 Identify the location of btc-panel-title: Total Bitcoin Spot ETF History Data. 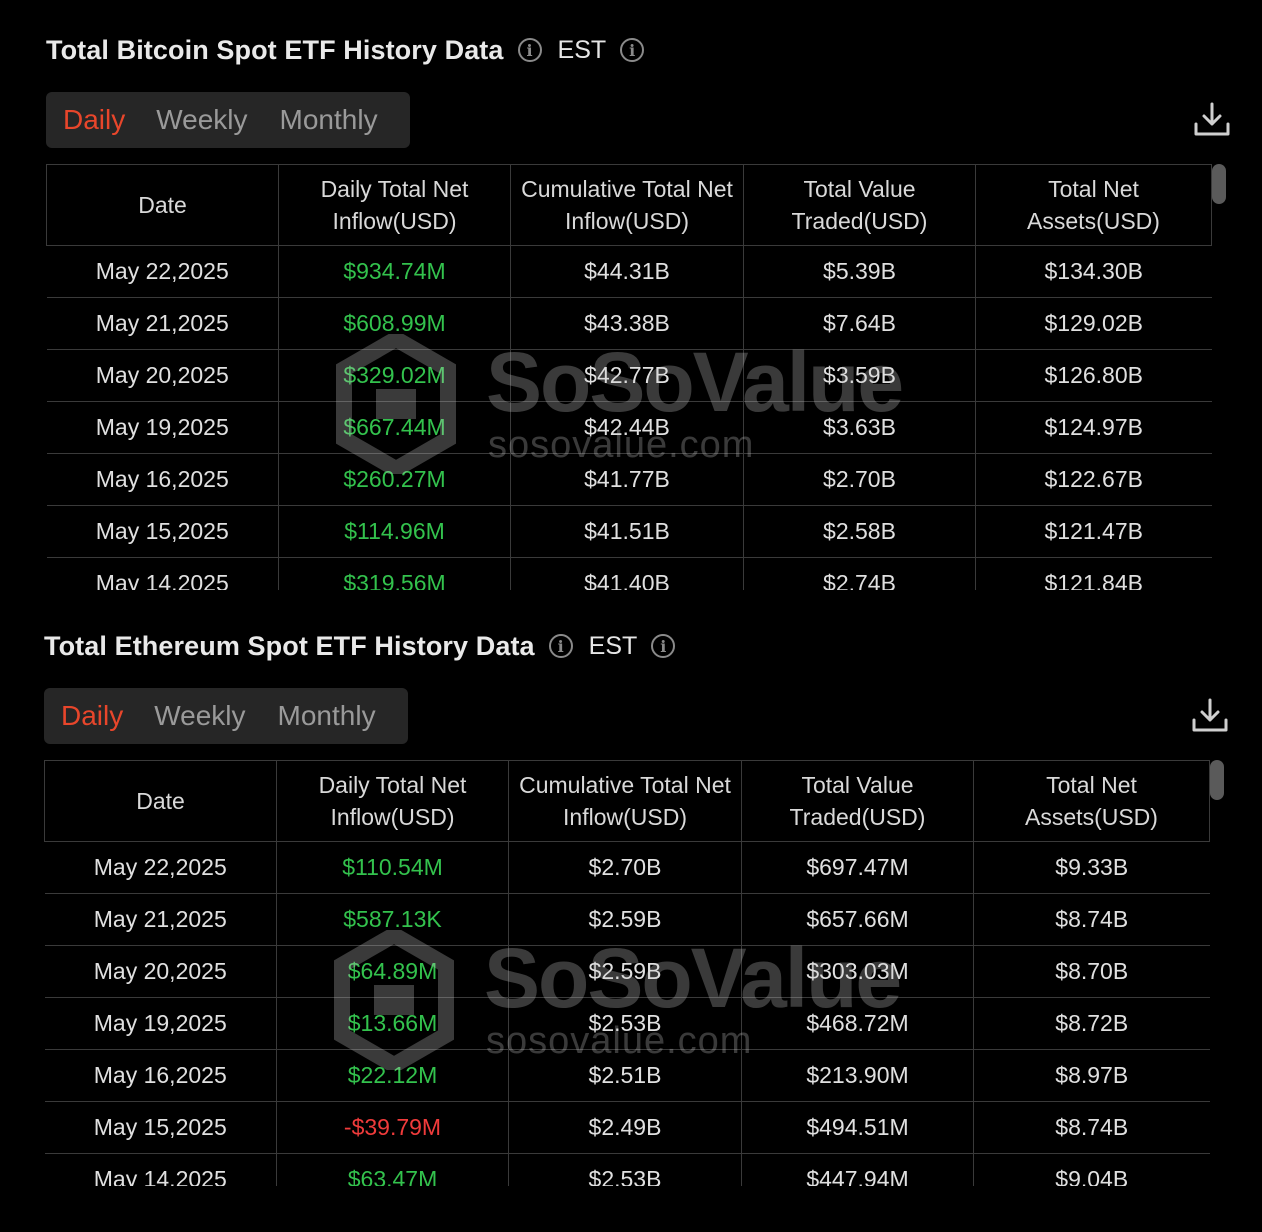
(275, 49).